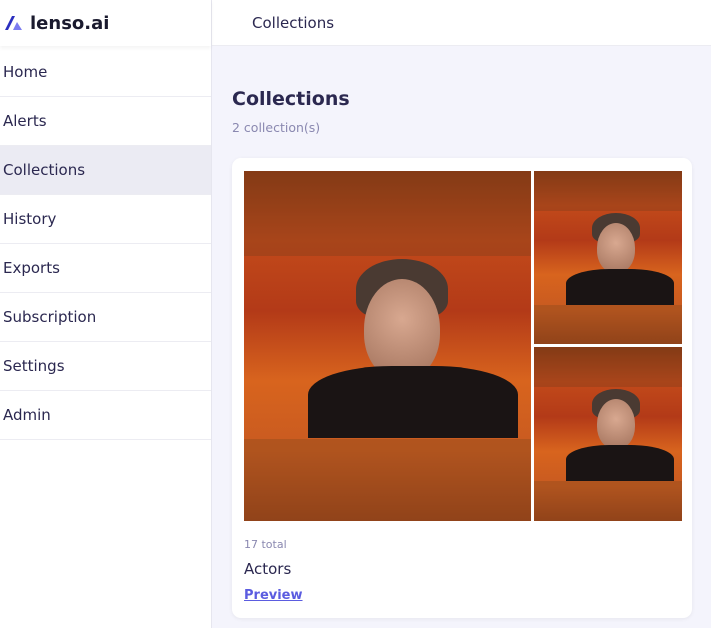  I want to click on collection-meta: 17 total Actors Preview, so click(273, 570).